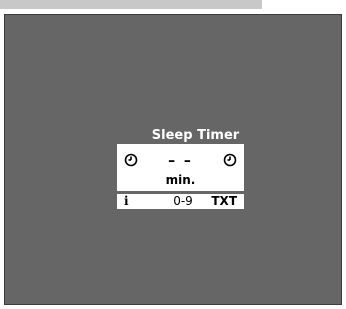 The image size is (346, 309). Describe the element at coordinates (224, 201) in the screenshot. I see `txt-button-hint: TXT` at that location.